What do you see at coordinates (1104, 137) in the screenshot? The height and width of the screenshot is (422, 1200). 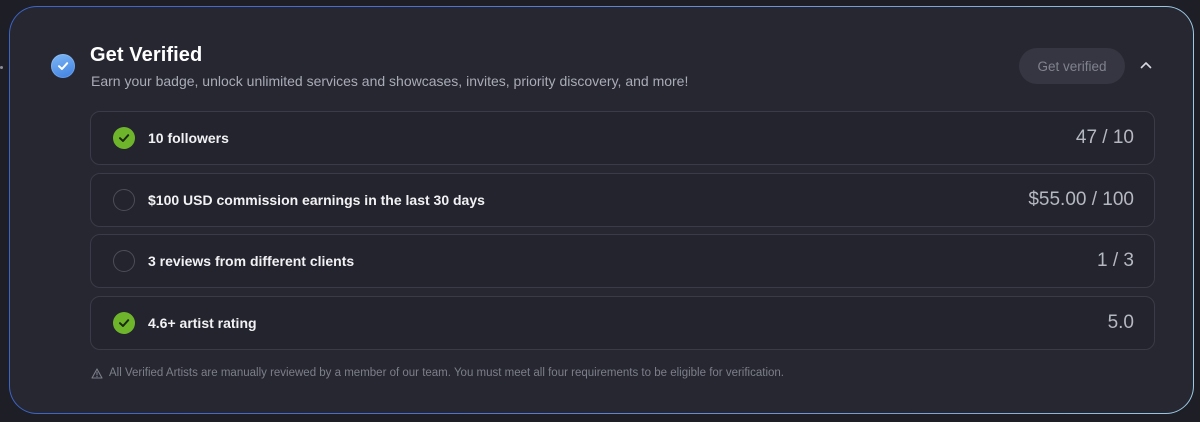 I see `requirement-progress: 47 / 10` at bounding box center [1104, 137].